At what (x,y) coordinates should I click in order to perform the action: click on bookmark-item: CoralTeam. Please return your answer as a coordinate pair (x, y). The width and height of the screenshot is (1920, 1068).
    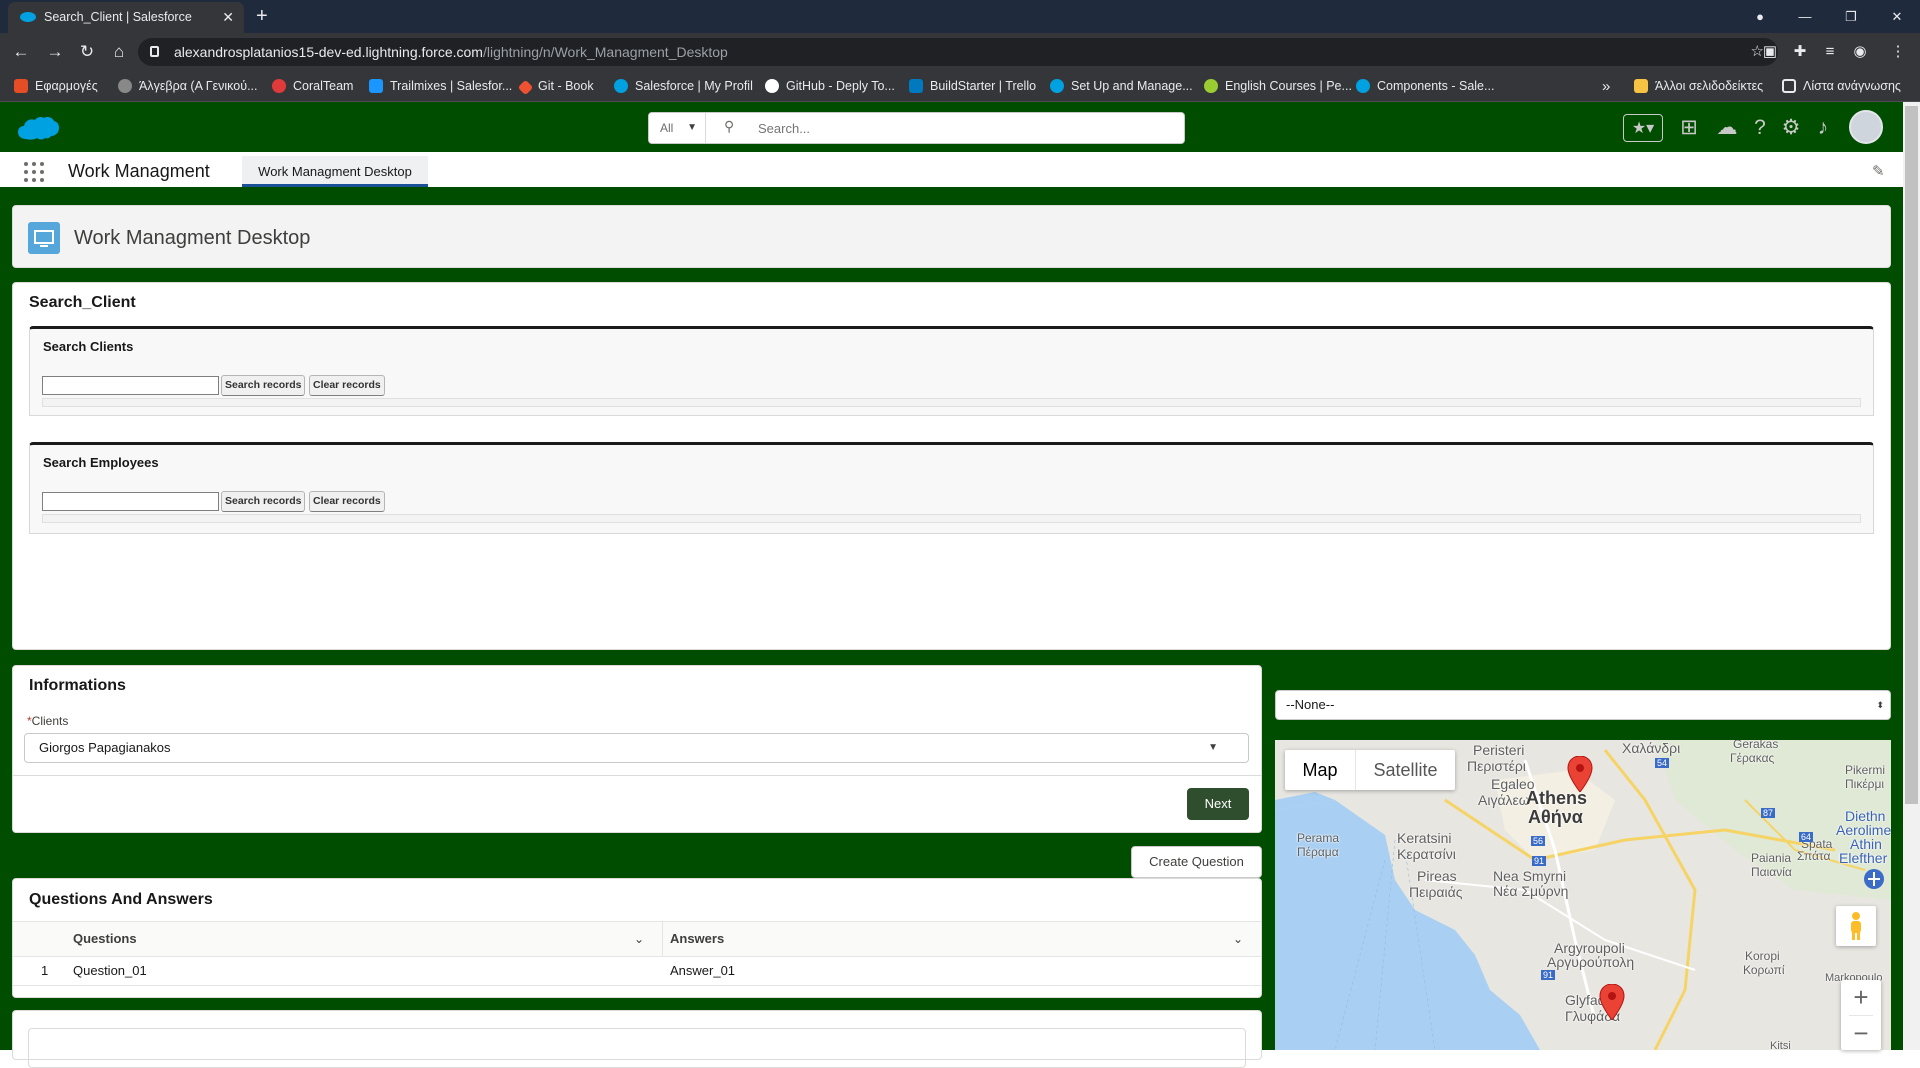
    Looking at the image, I should click on (312, 86).